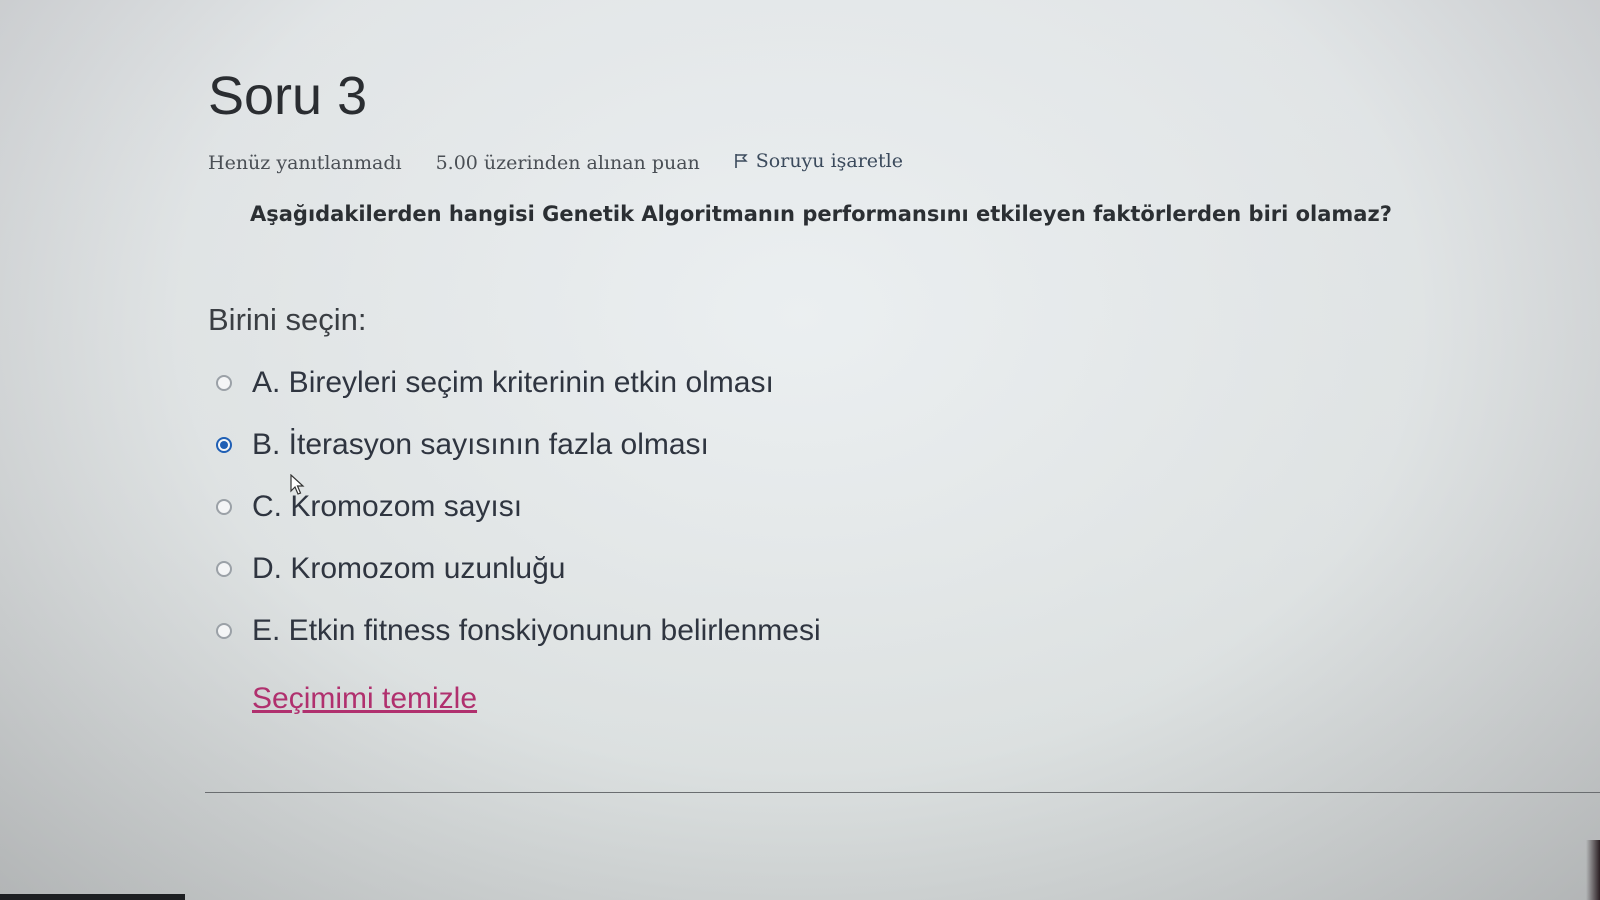 The image size is (1600, 900). Describe the element at coordinates (741, 161) in the screenshot. I see `flag-icon` at that location.